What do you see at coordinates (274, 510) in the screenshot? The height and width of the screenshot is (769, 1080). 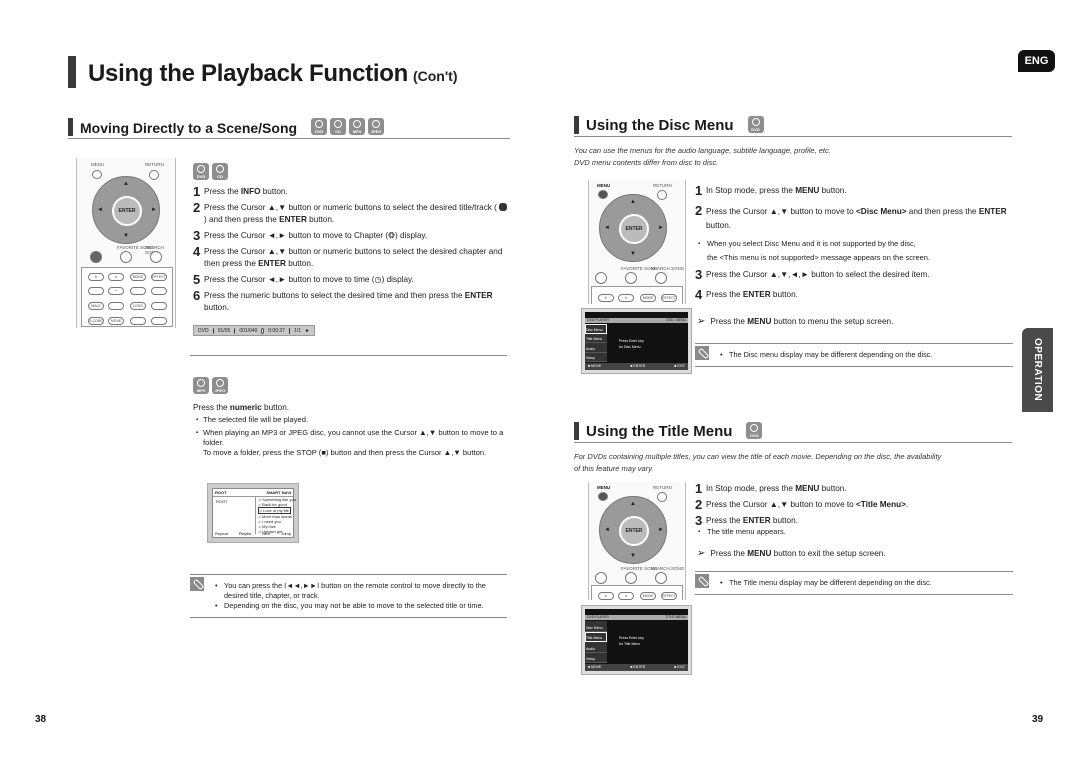 I see `mp3-track-item: ♫ Love of my life` at bounding box center [274, 510].